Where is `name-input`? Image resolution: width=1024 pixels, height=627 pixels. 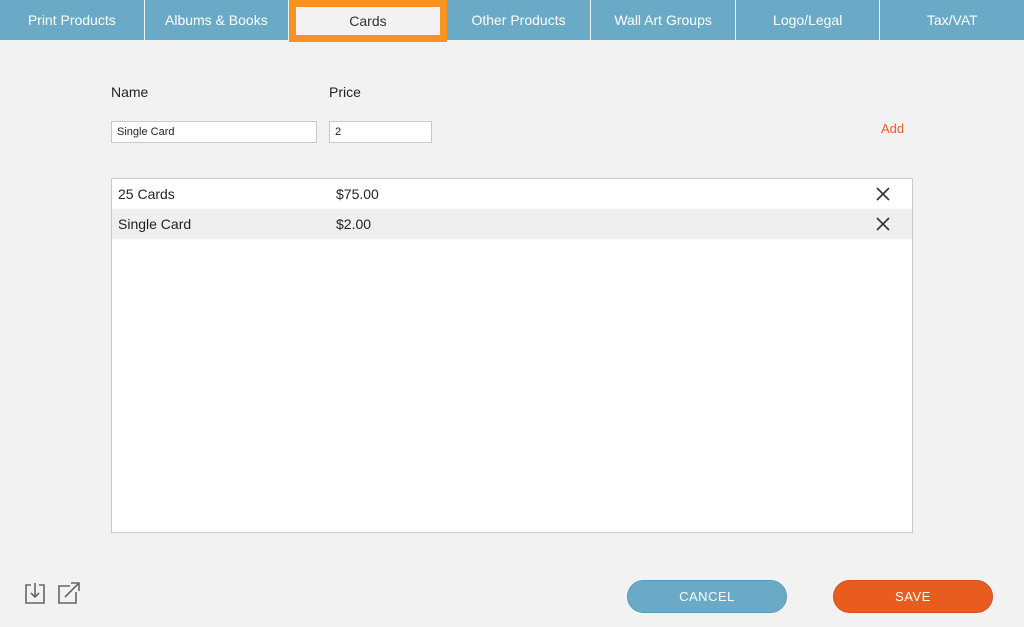 name-input is located at coordinates (214, 132).